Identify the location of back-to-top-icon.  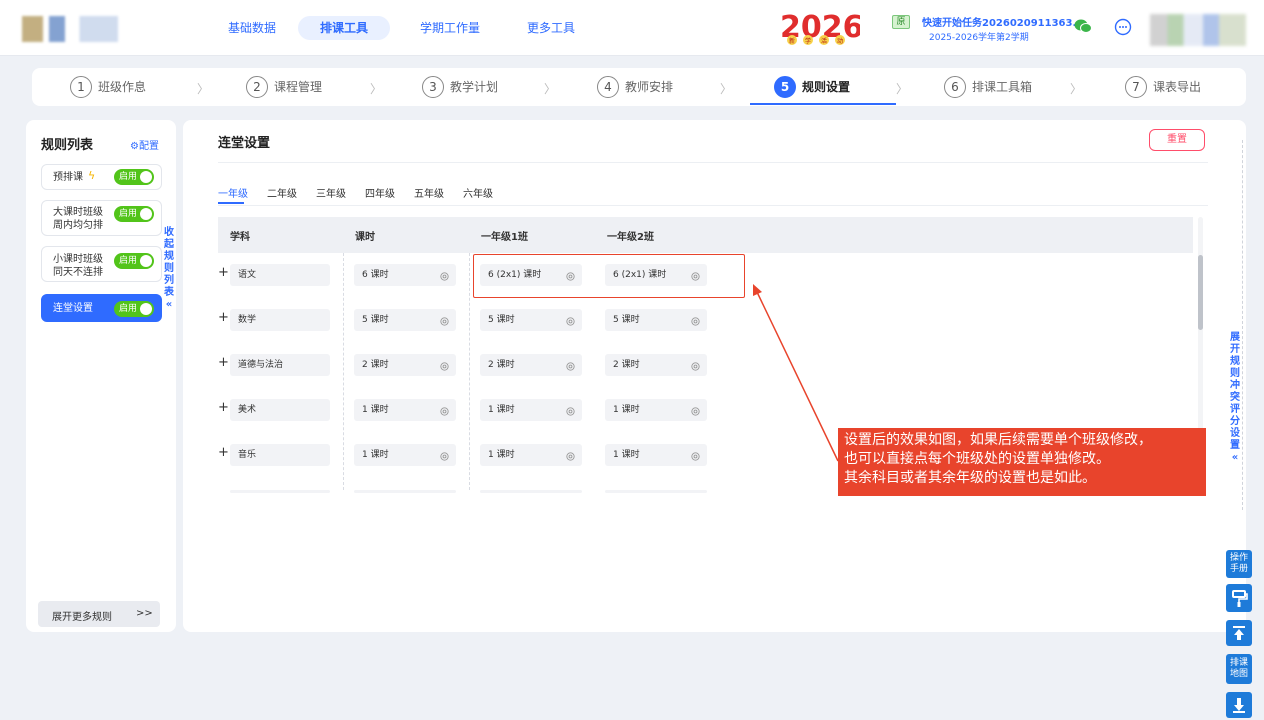
(1239, 633).